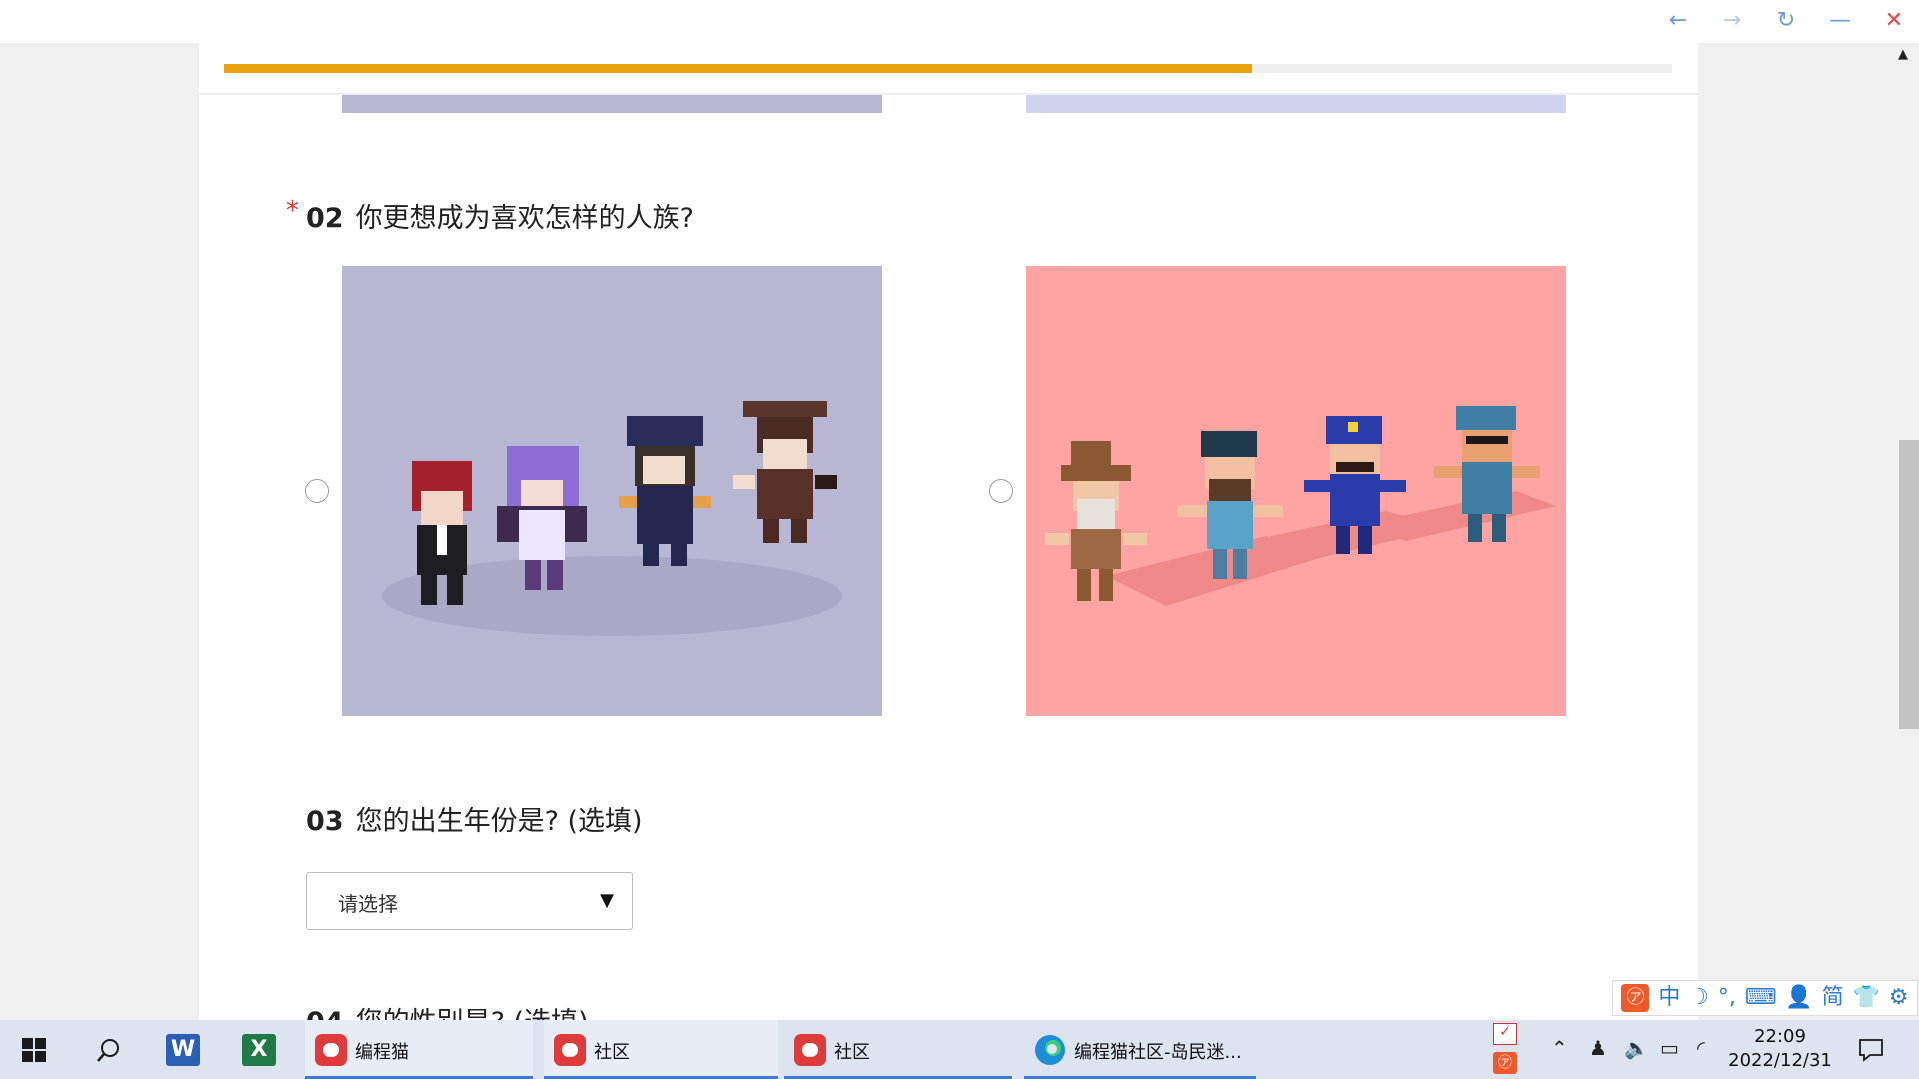  What do you see at coordinates (1780, 1036) in the screenshot?
I see `clock-time: 22:09` at bounding box center [1780, 1036].